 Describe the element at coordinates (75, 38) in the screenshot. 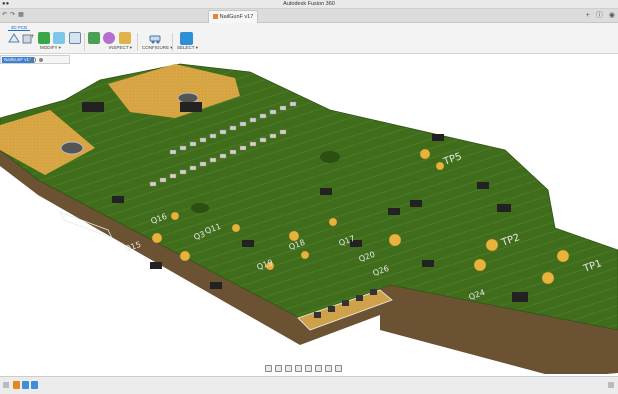

I see `modify-icon` at that location.